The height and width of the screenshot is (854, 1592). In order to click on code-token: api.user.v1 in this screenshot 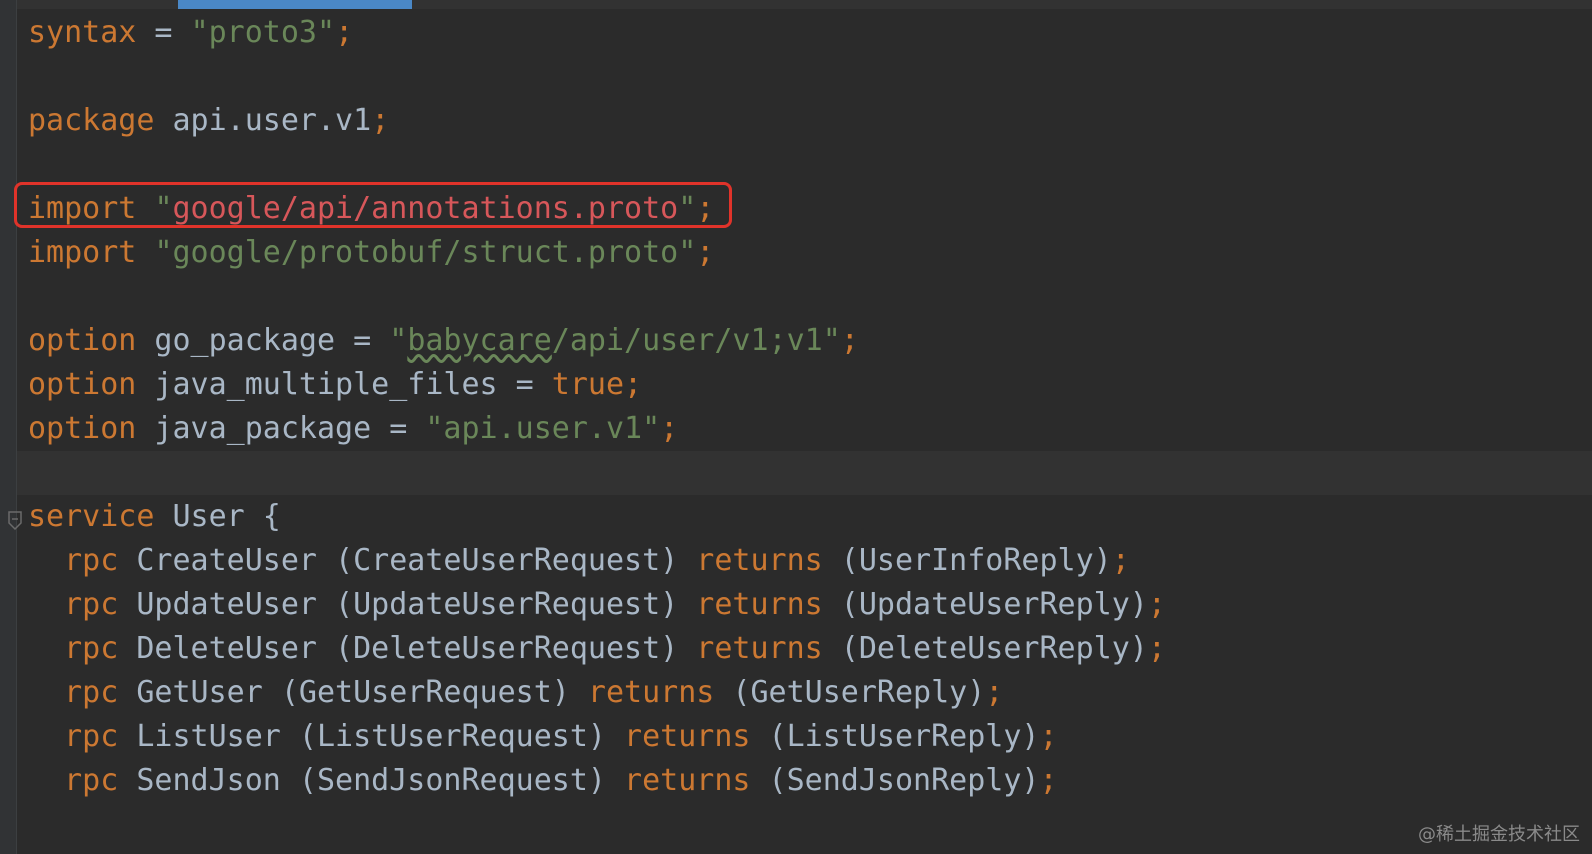, I will do `click(263, 120)`.